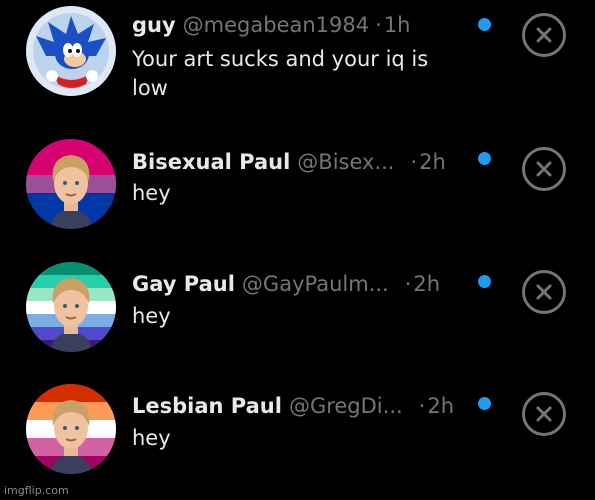 The height and width of the screenshot is (500, 595). What do you see at coordinates (71, 307) in the screenshot?
I see `gay-men-flag-avatar-icon` at bounding box center [71, 307].